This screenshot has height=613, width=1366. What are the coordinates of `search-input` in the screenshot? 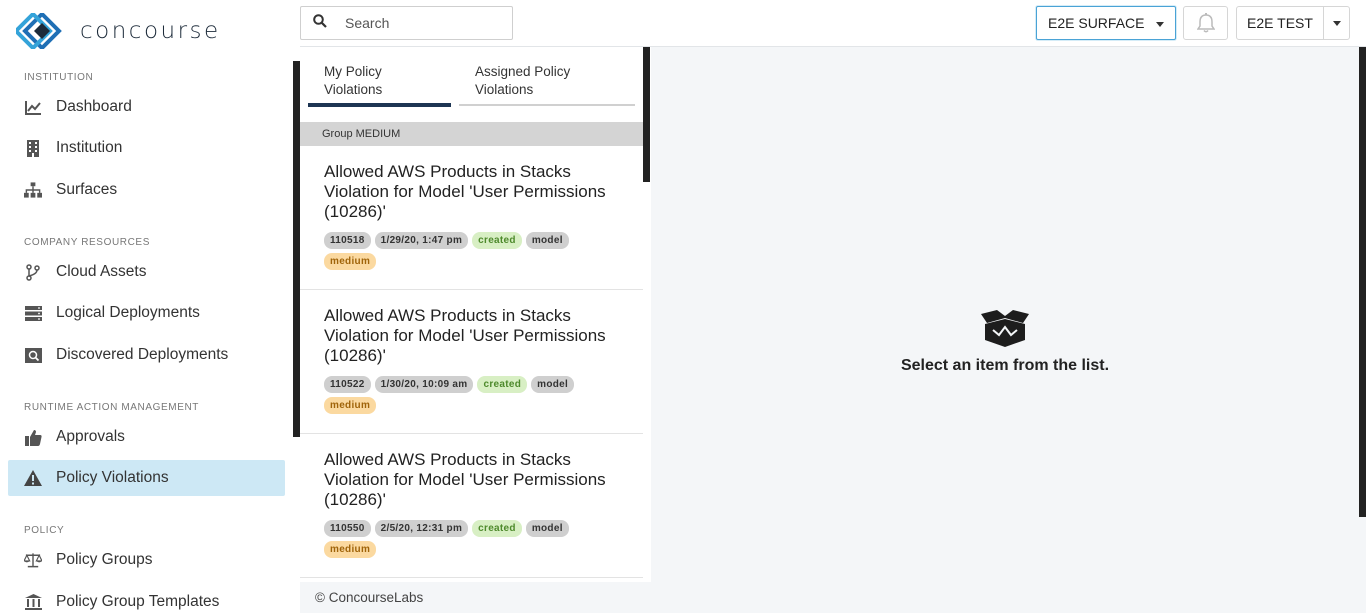 It's located at (420, 23).